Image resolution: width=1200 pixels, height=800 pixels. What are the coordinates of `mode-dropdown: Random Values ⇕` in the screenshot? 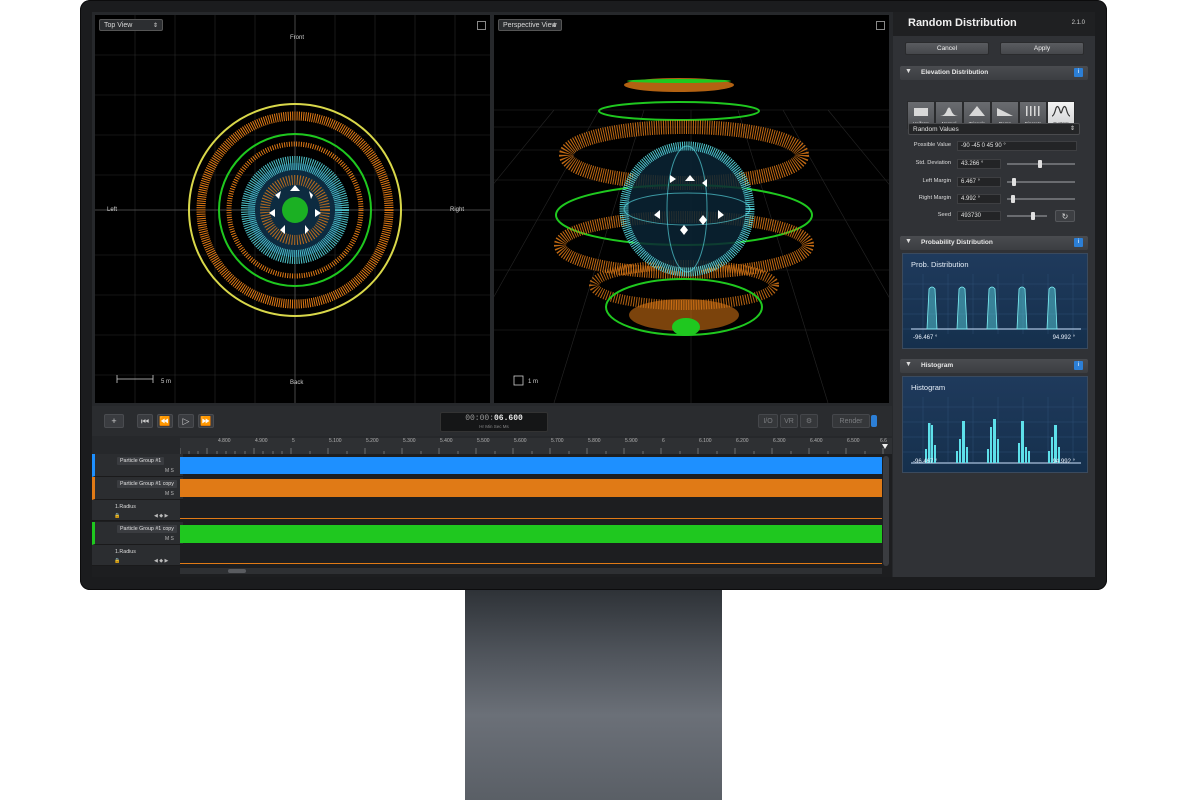 It's located at (994, 129).